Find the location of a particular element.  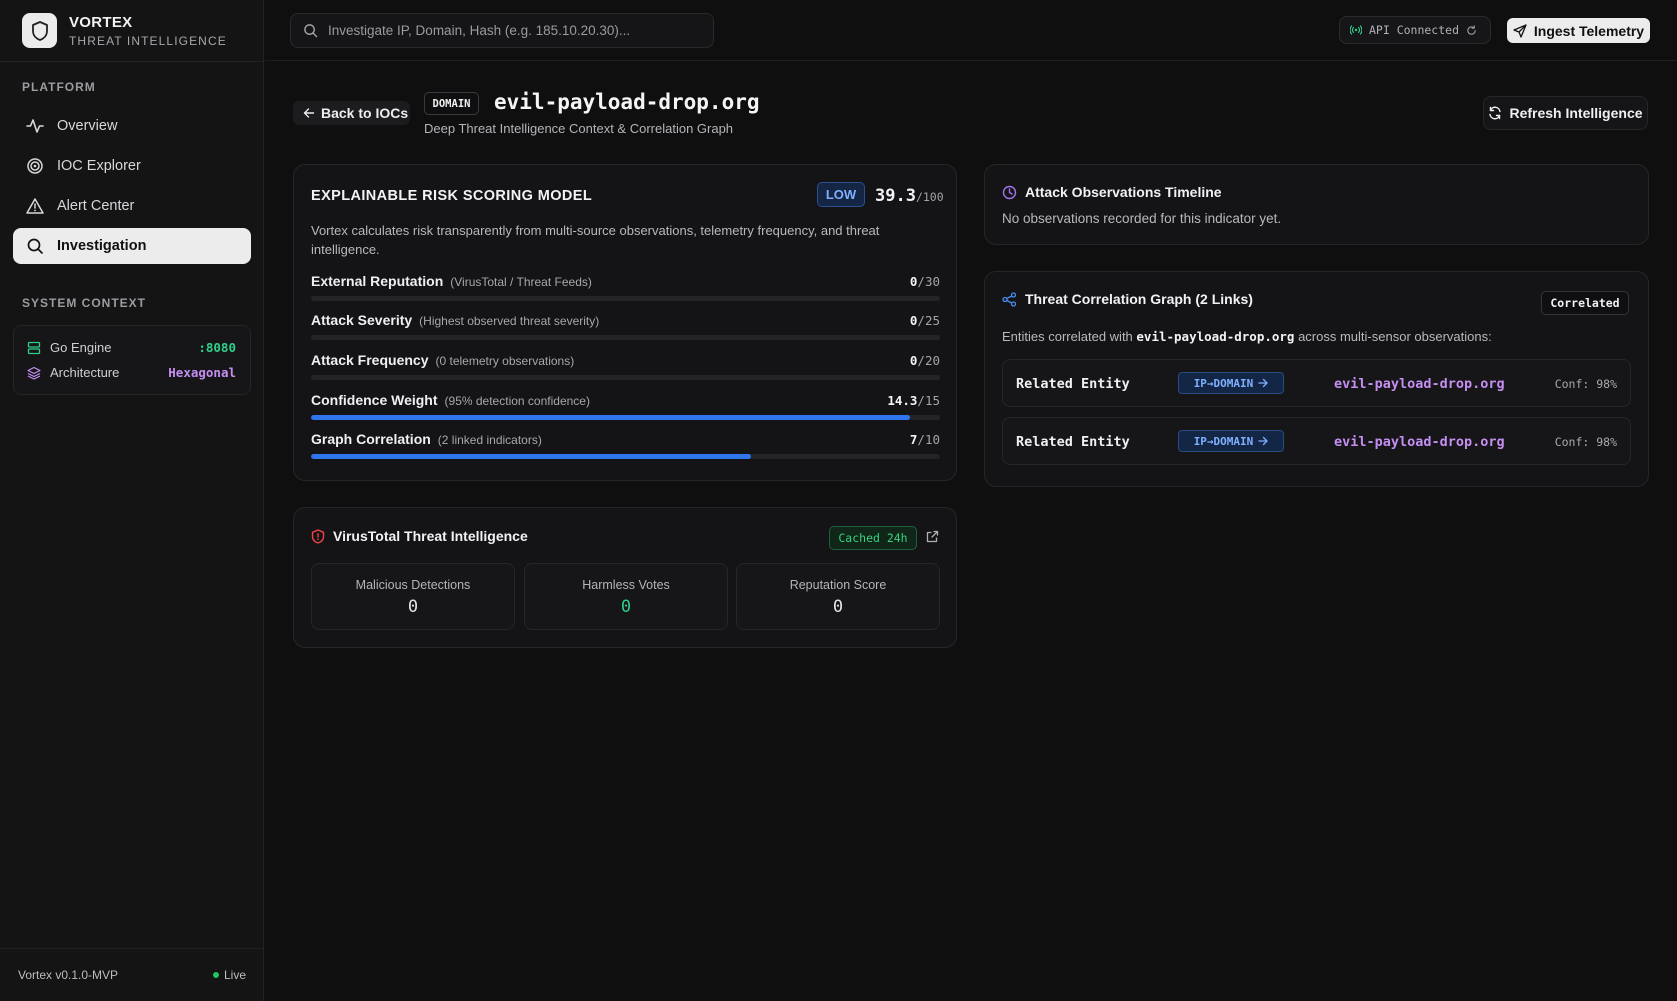

graph-title: Threat Correlation Graph (2 Links) is located at coordinates (1127, 299).